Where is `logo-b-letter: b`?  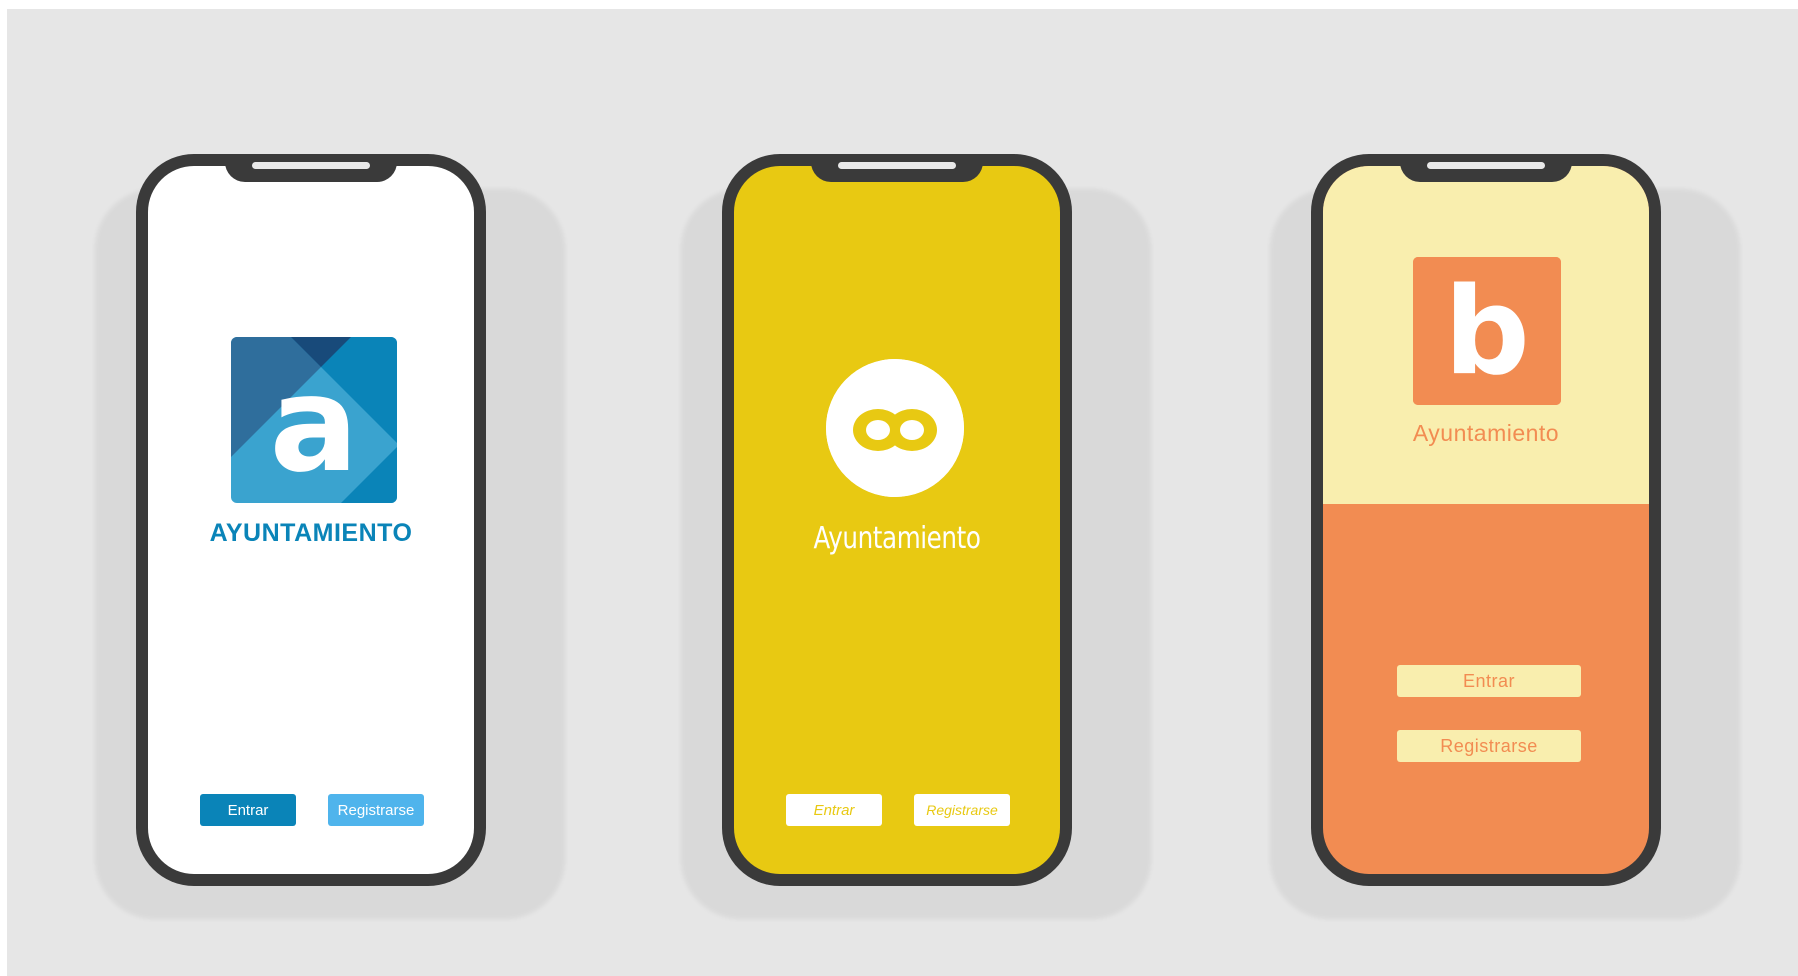 logo-b-letter: b is located at coordinates (1487, 332).